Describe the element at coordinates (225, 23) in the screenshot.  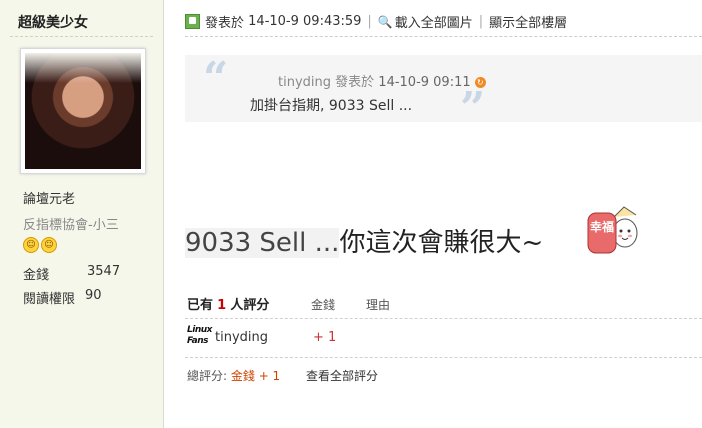
I see `posted-label: 發表於` at that location.